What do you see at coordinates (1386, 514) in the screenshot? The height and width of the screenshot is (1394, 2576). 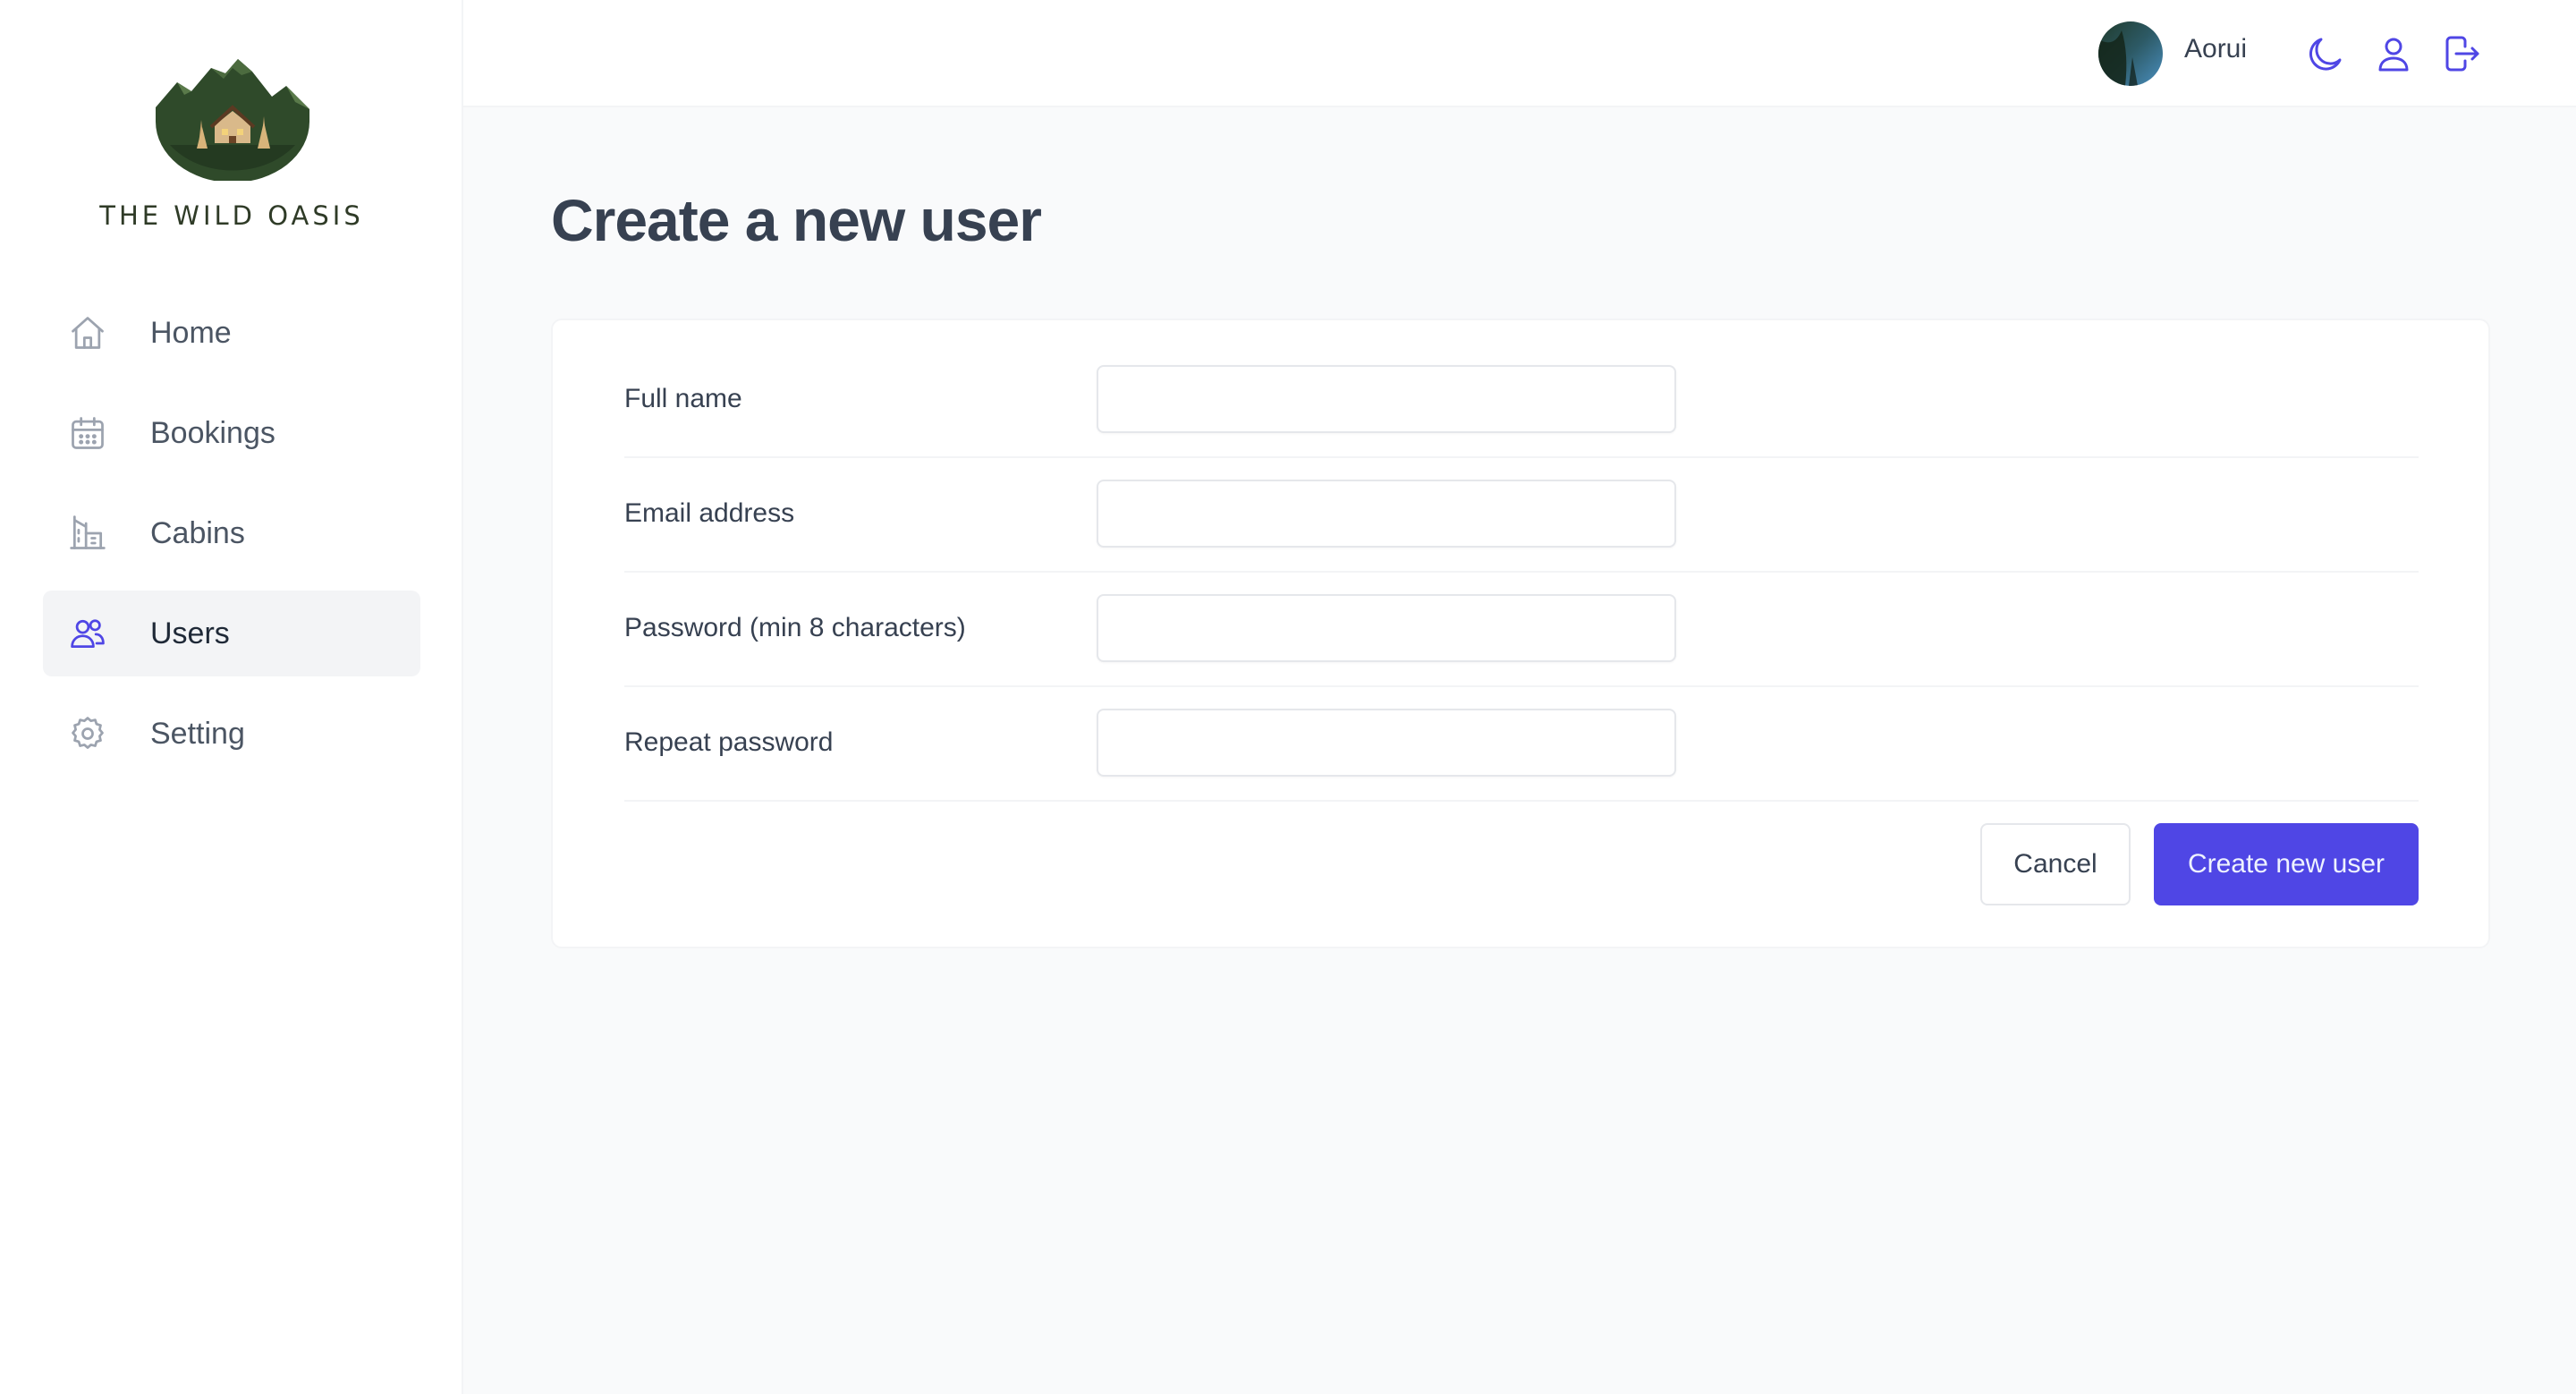 I see `email-field` at bounding box center [1386, 514].